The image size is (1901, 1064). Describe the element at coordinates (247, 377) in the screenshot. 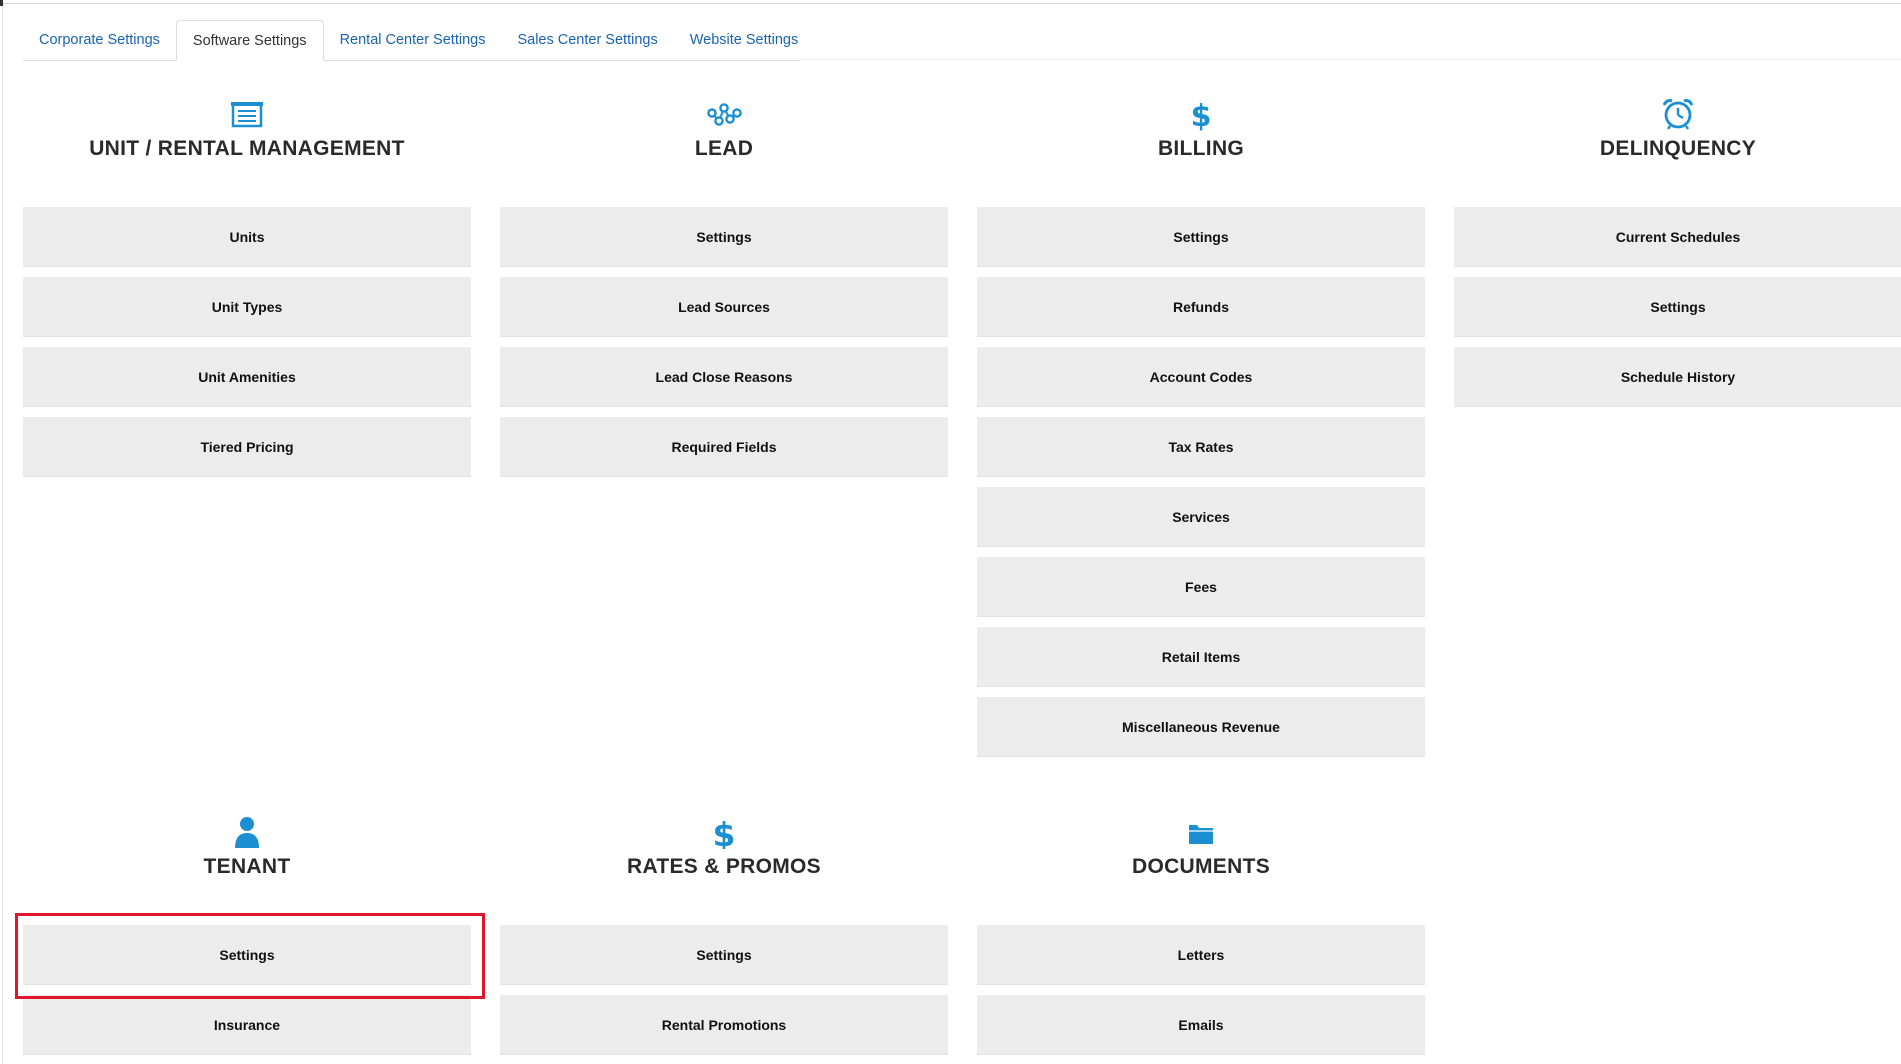

I see `unit-amenities-button: Unit Amenities` at that location.